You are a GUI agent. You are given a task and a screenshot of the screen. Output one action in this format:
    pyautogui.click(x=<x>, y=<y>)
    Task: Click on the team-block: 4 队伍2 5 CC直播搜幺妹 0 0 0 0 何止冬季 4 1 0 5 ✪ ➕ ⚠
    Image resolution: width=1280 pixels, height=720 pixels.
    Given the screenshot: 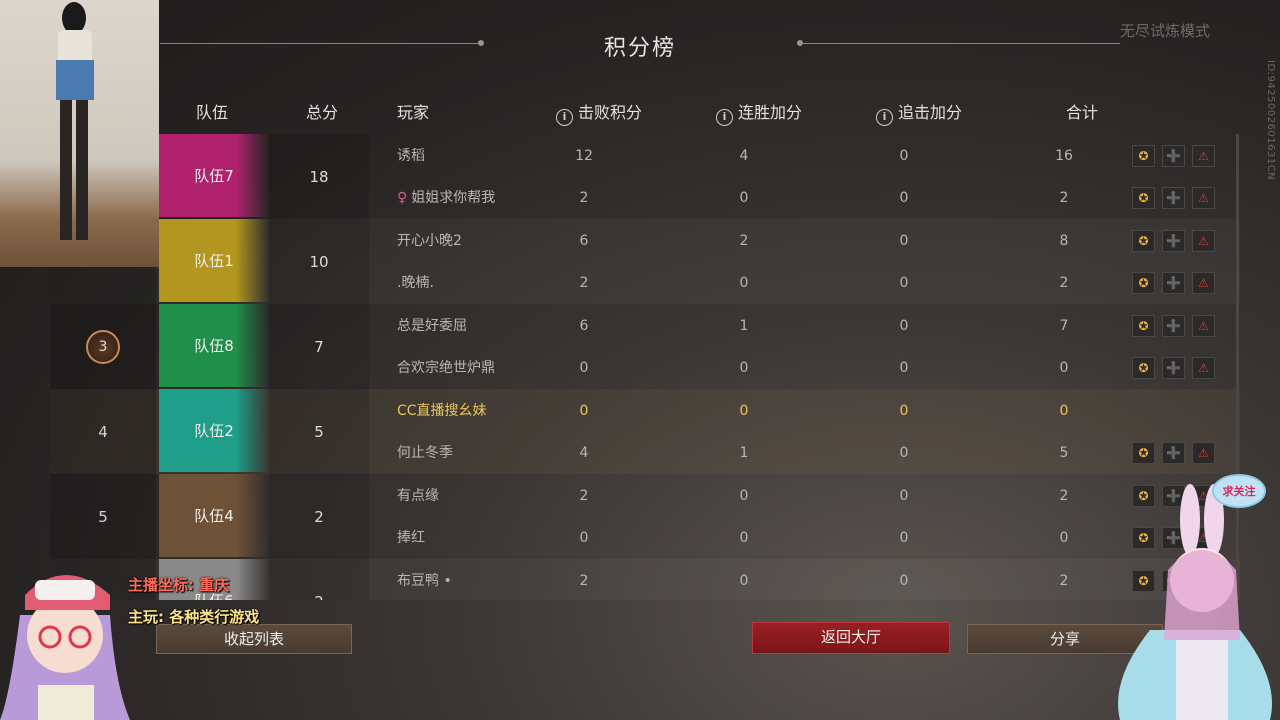 What is the action you would take?
    pyautogui.click(x=645, y=431)
    